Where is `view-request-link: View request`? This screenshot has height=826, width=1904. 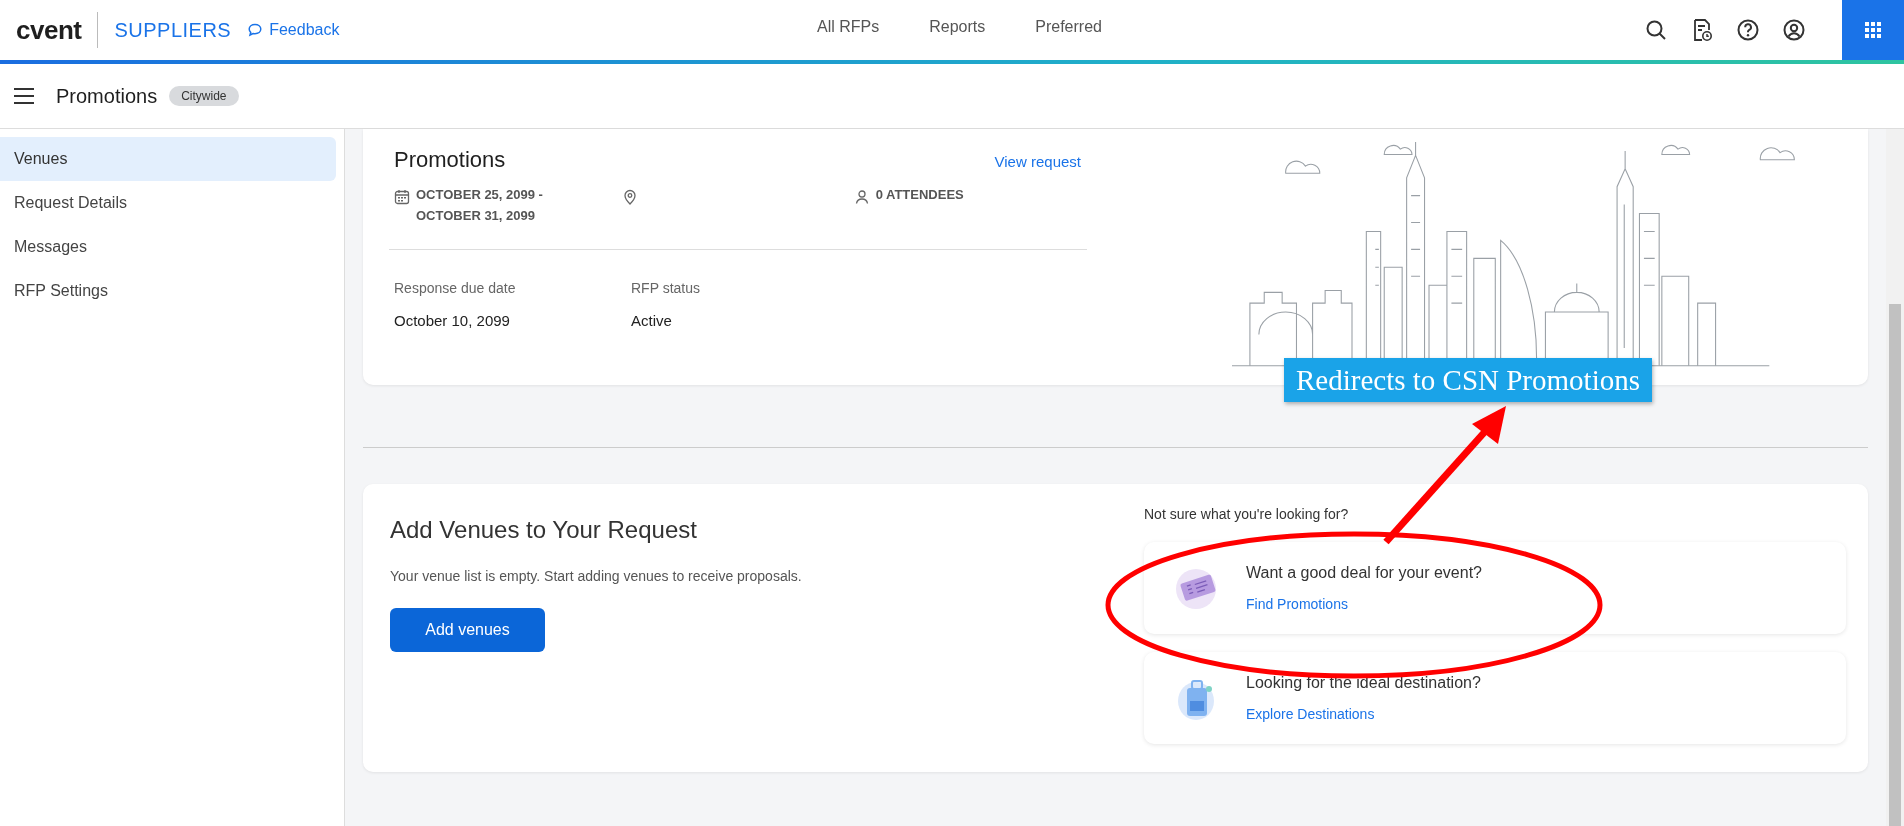 view-request-link: View request is located at coordinates (1037, 161).